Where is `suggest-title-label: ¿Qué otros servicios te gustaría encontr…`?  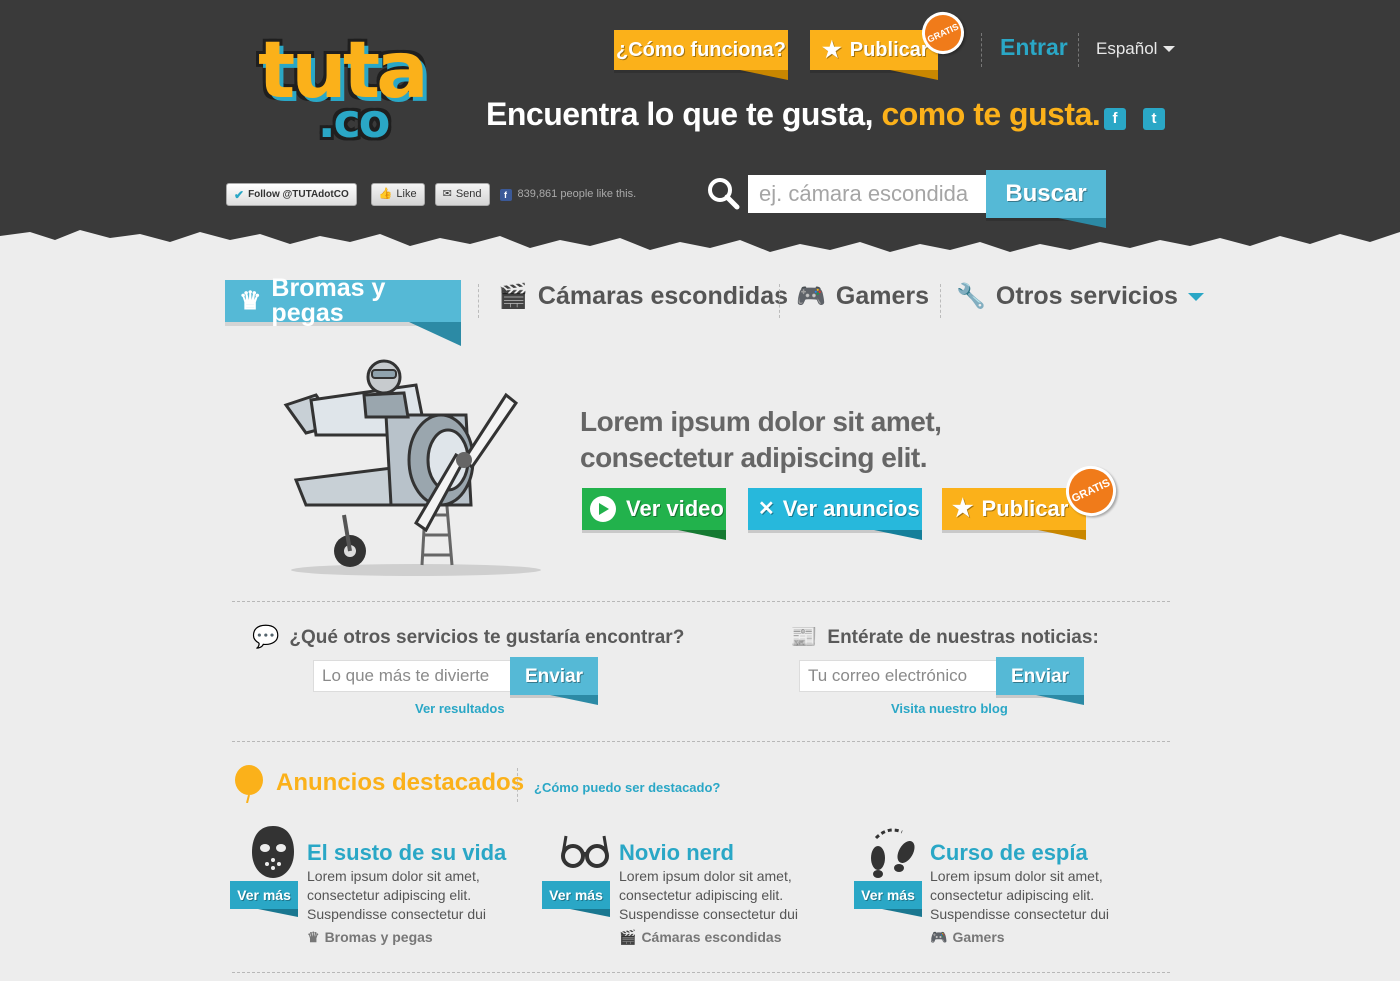 suggest-title-label: ¿Qué otros servicios te gustaría encontr… is located at coordinates (487, 637).